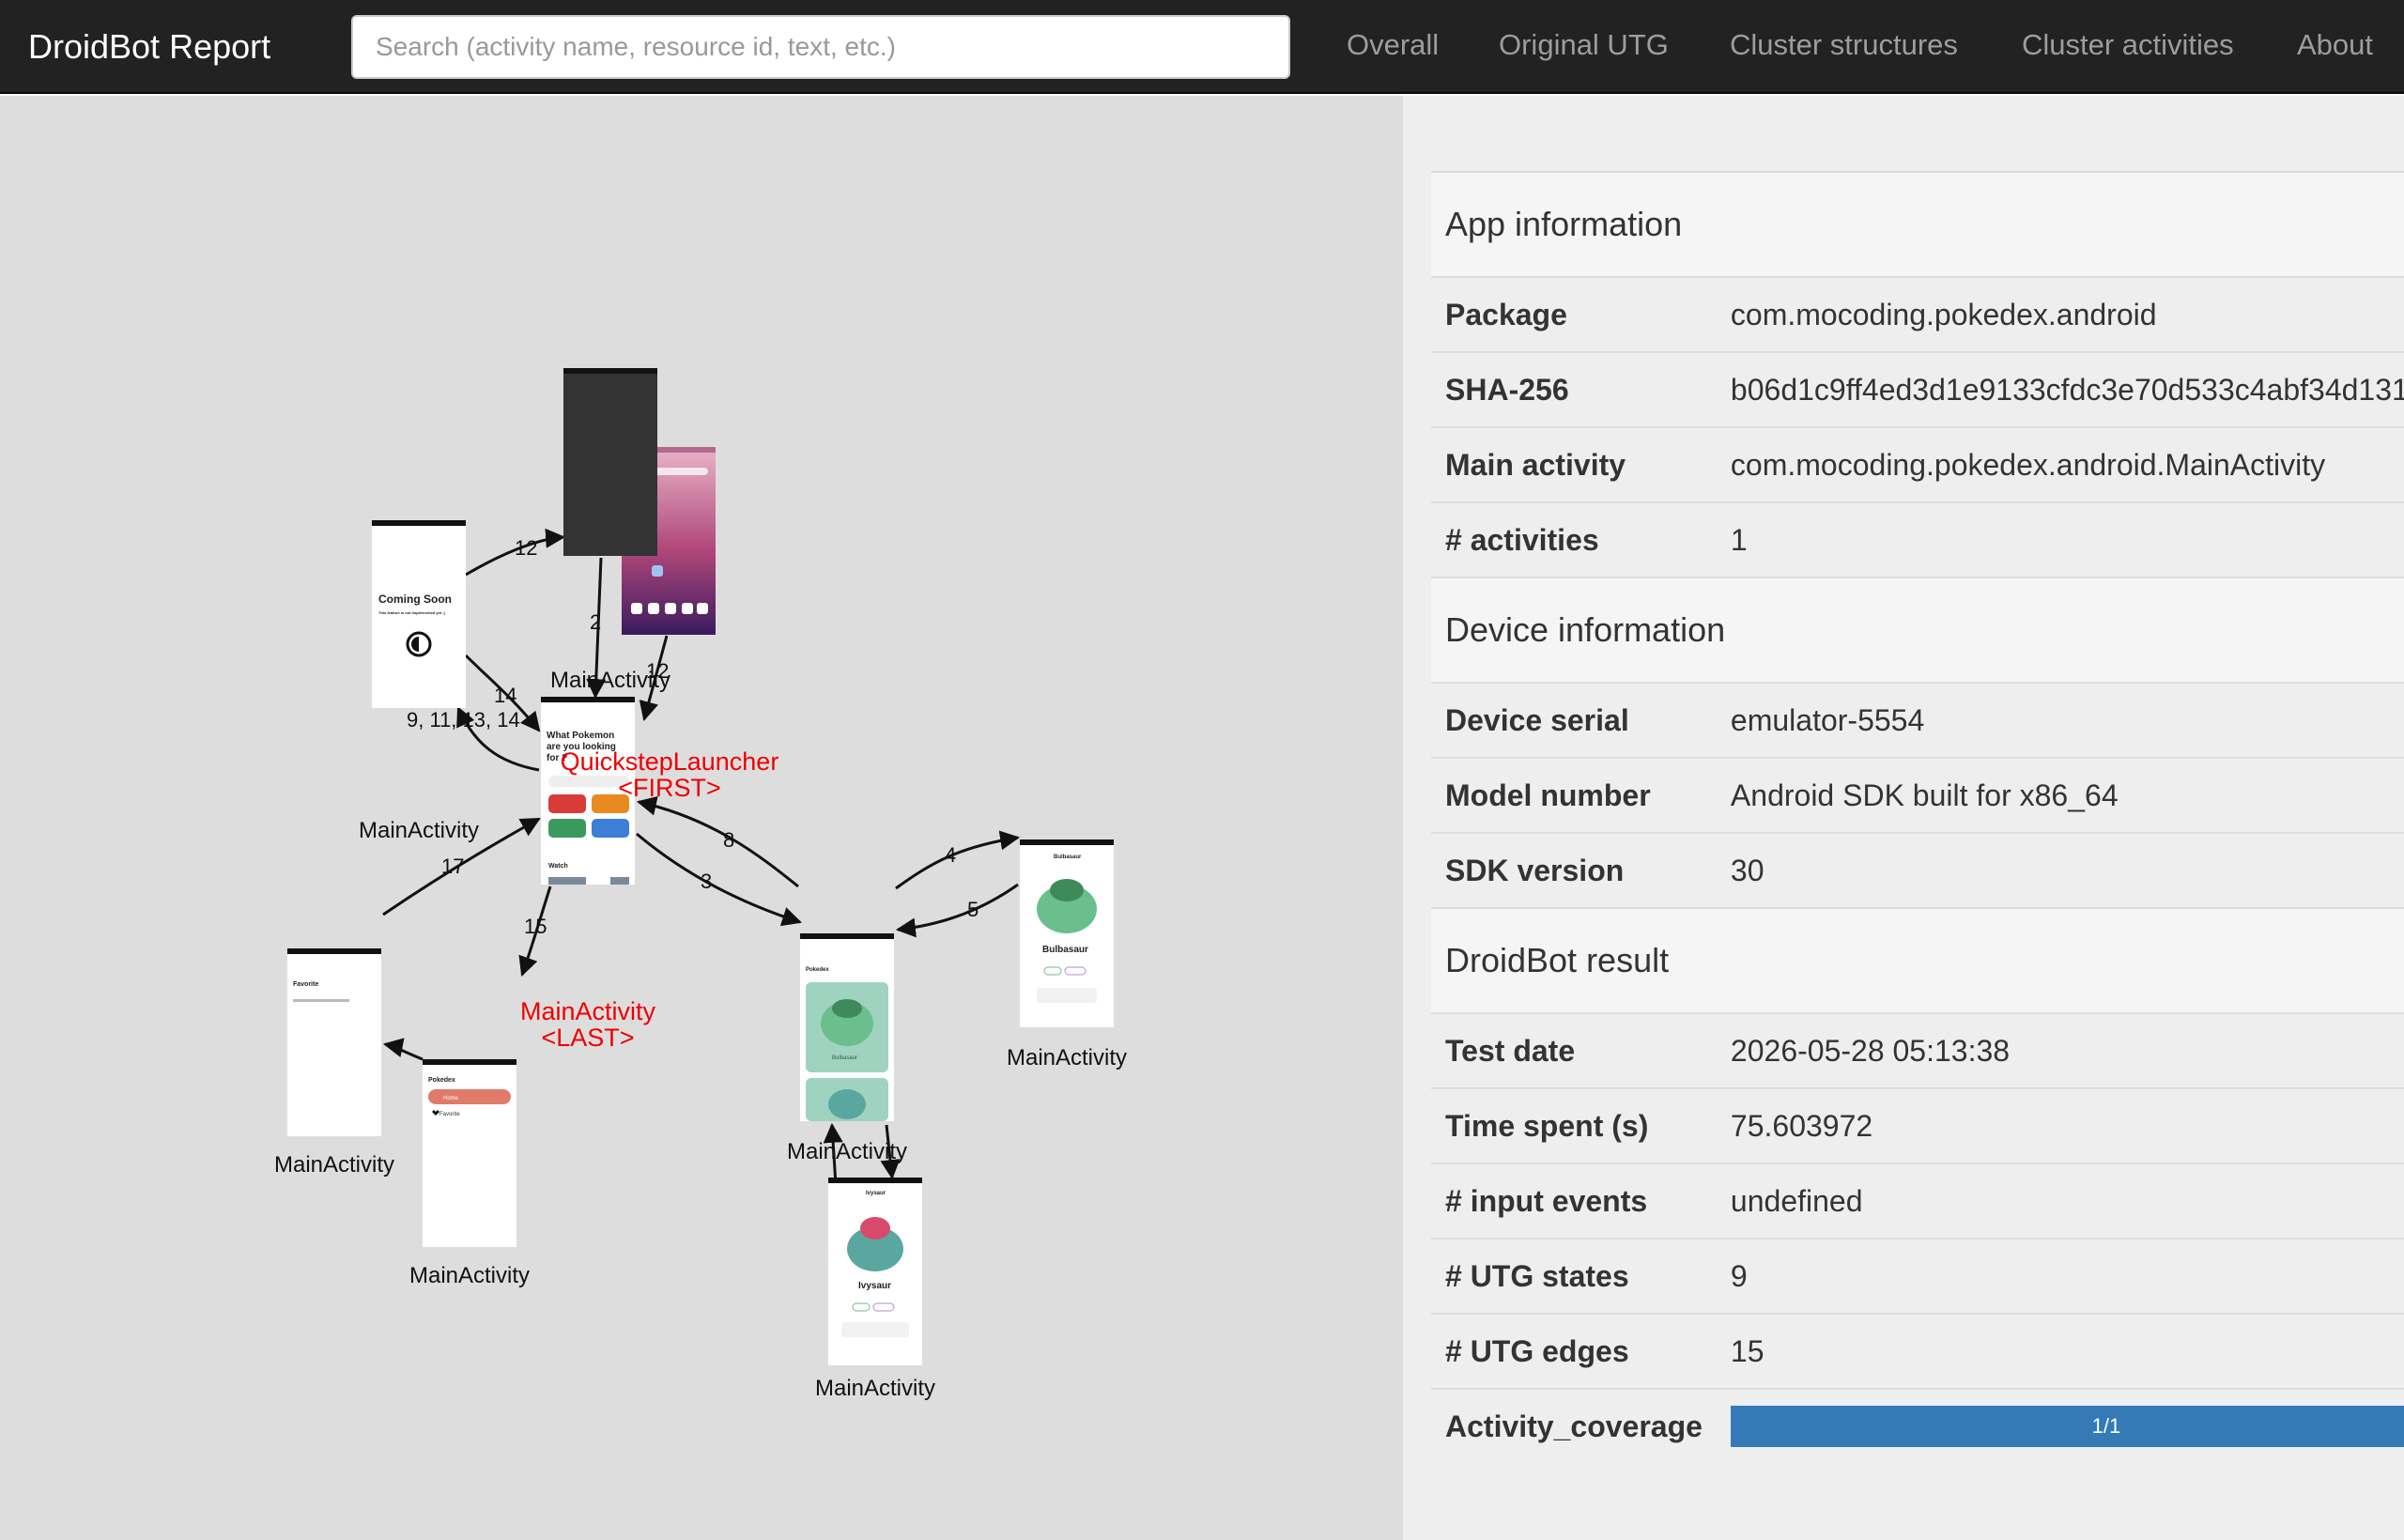 This screenshot has height=1540, width=2404. What do you see at coordinates (449, 1114) in the screenshot?
I see `drawer-item-label: Favorite` at bounding box center [449, 1114].